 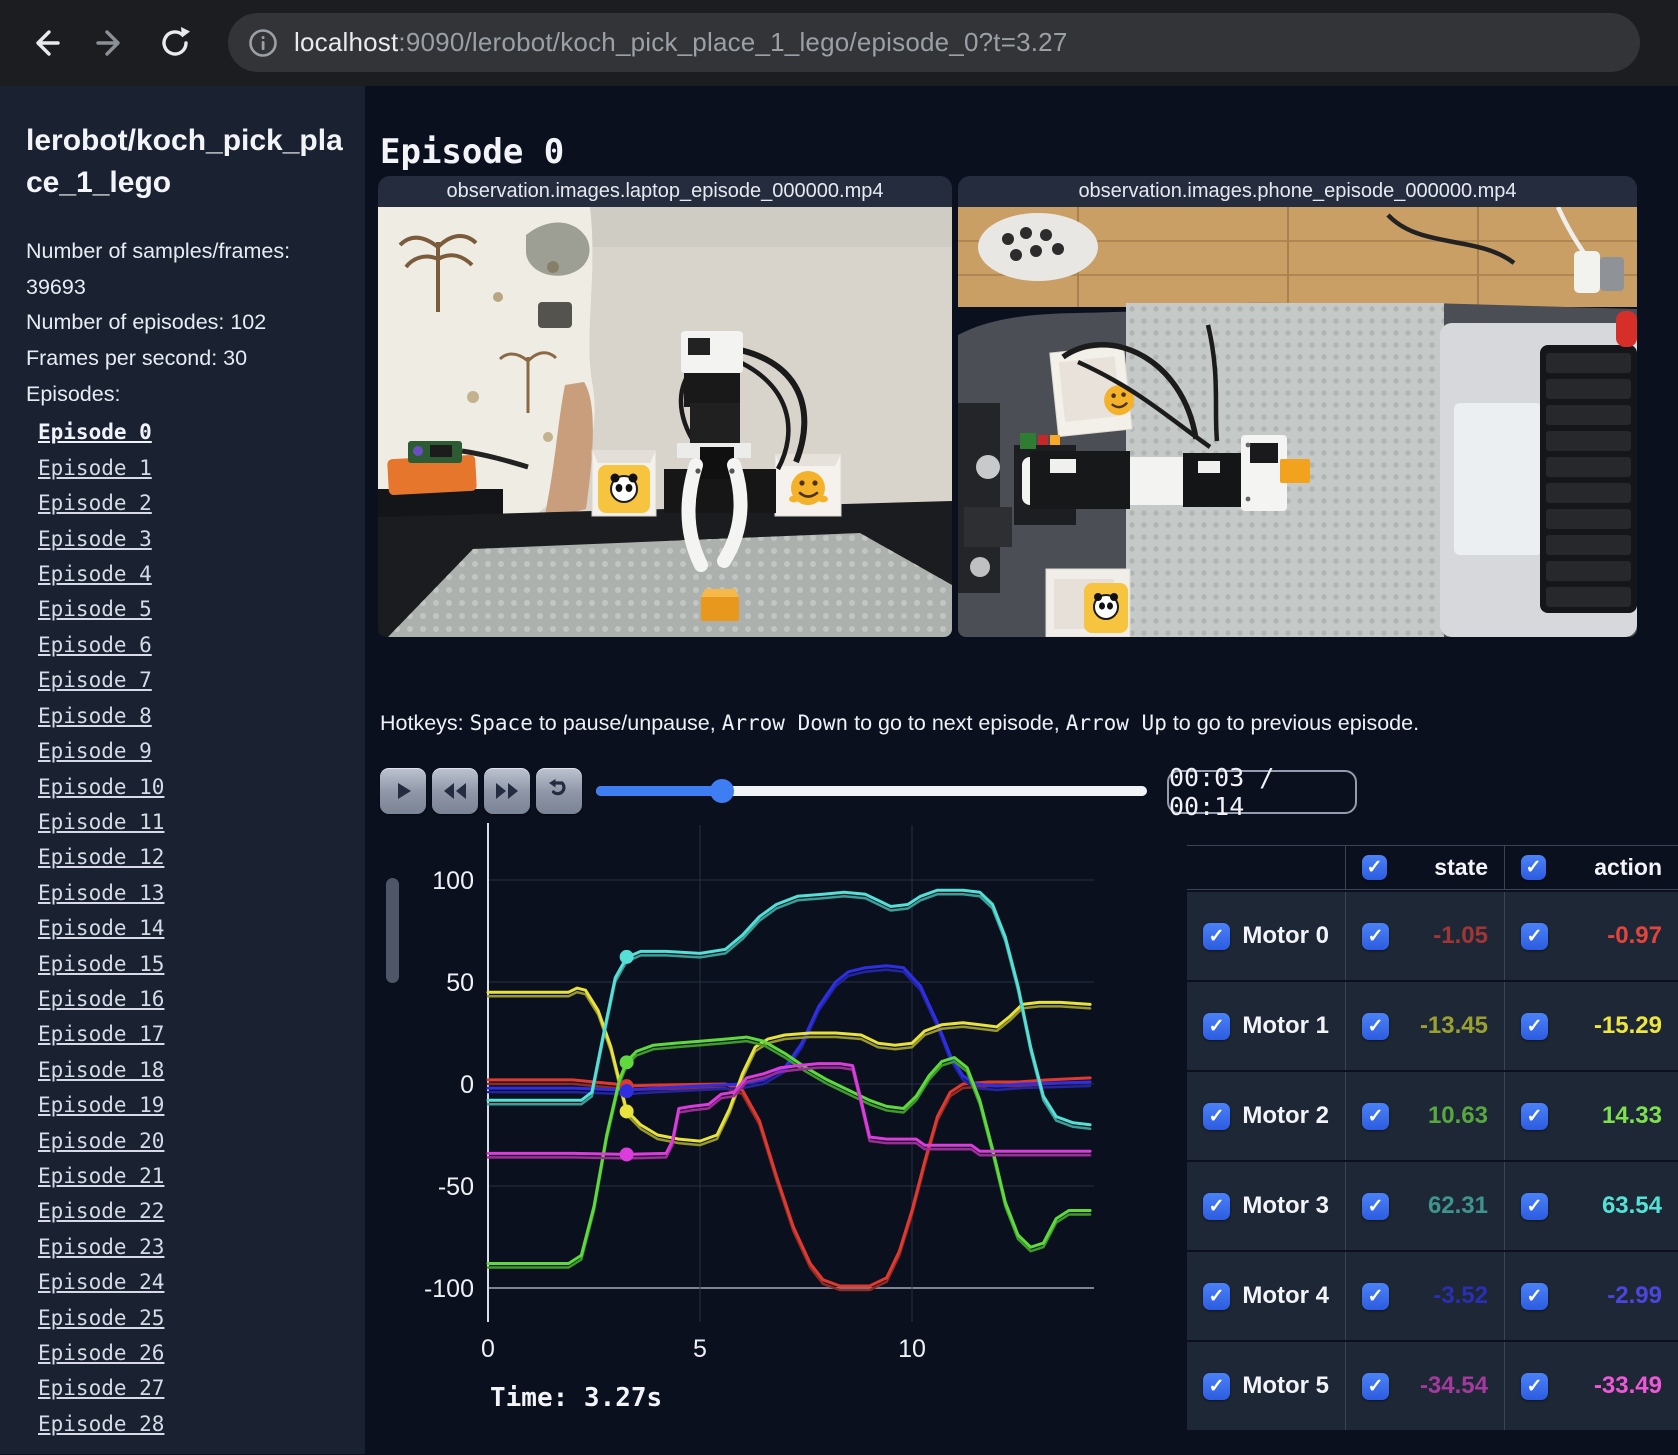 I want to click on state-value: 62.31, so click(x=1457, y=1205).